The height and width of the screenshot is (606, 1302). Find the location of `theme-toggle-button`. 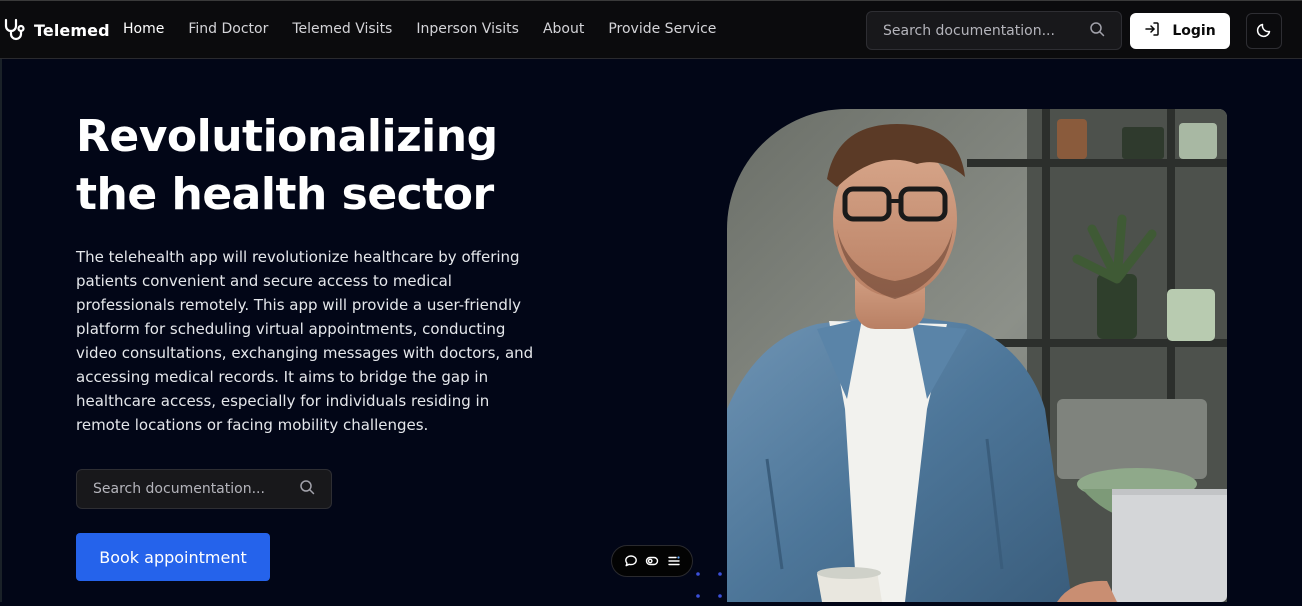

theme-toggle-button is located at coordinates (1264, 31).